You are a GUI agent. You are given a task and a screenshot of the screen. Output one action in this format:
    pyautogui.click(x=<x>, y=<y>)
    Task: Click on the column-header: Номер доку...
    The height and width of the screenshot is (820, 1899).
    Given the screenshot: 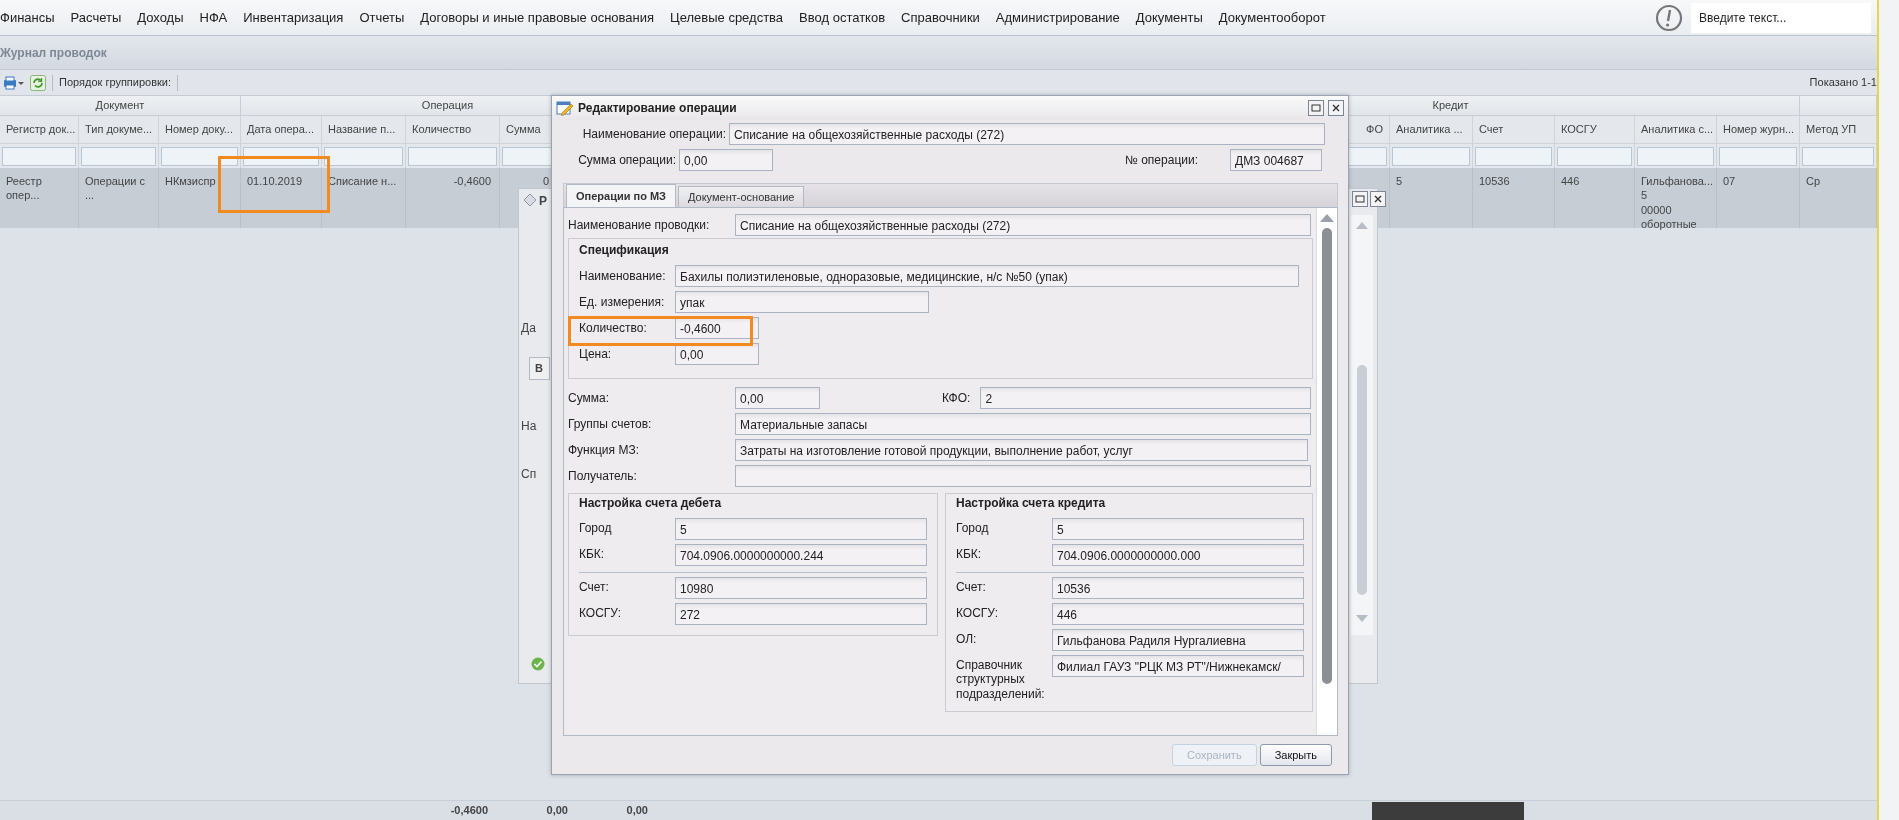 What is the action you would take?
    pyautogui.click(x=200, y=130)
    